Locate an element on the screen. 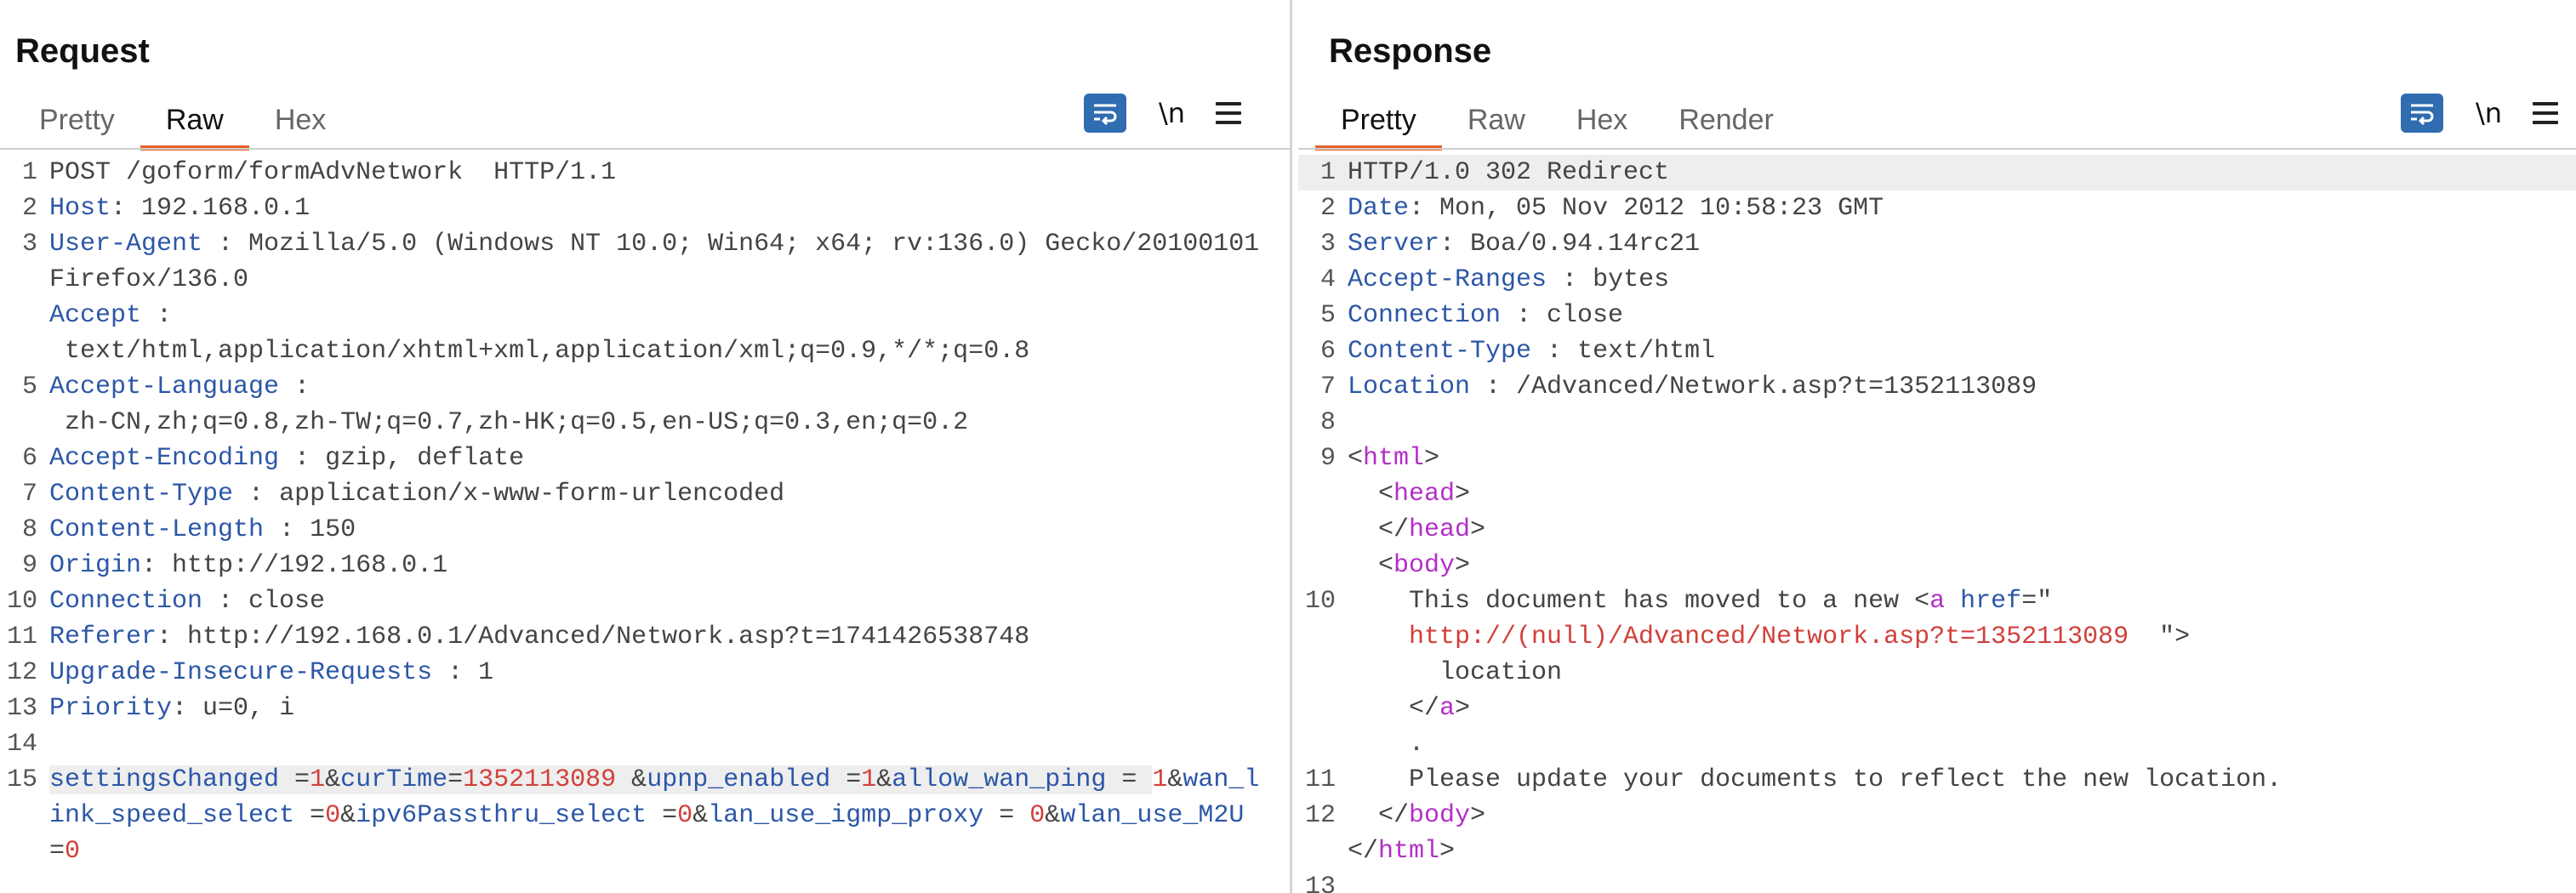 This screenshot has width=2576, height=893. html-line: </body> is located at coordinates (1417, 815).